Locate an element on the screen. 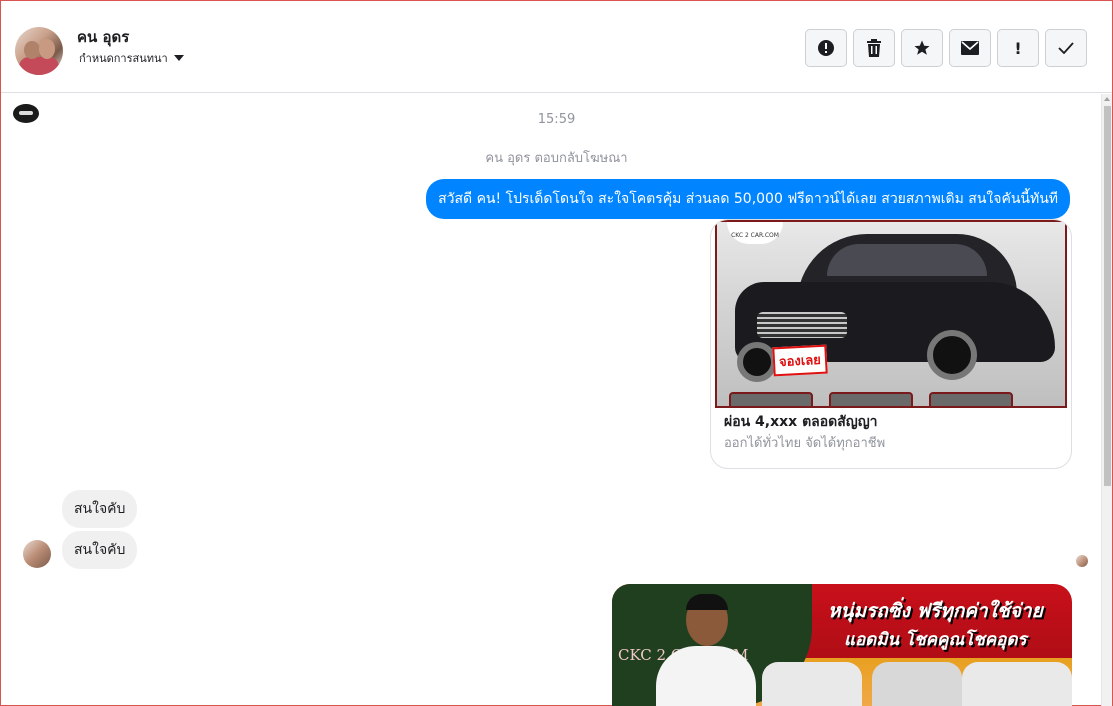 The width and height of the screenshot is (1113, 706). scrollbar-thumb is located at coordinates (1107, 296).